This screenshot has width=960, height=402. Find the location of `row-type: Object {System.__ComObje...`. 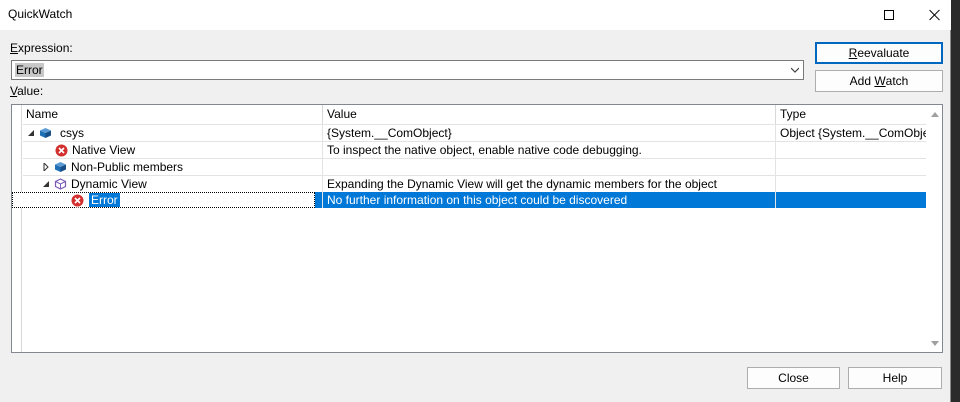

row-type: Object {System.__ComObje... is located at coordinates (853, 133).